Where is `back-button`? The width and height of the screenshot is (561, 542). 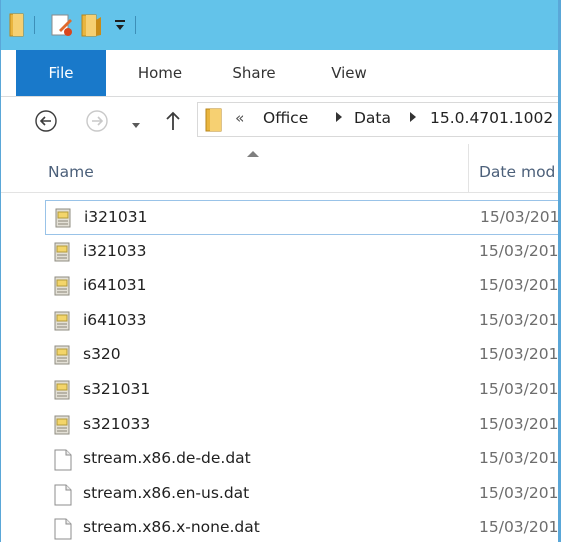
back-button is located at coordinates (46, 123).